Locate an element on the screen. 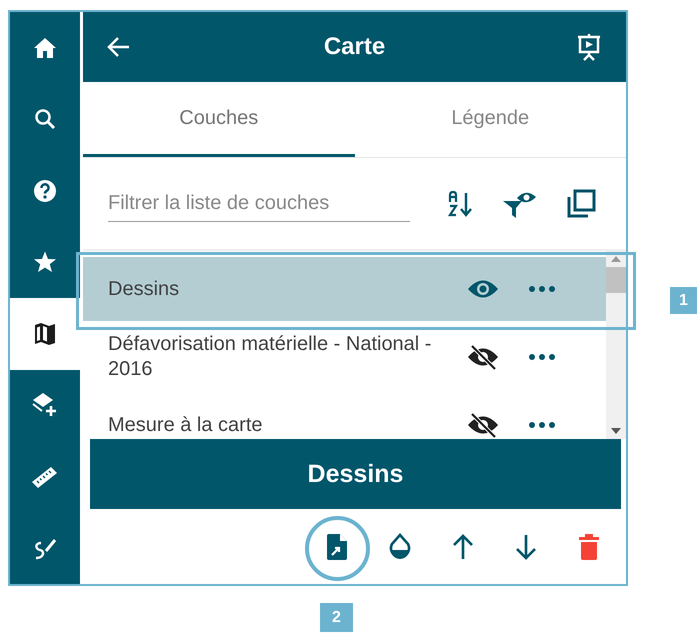 This screenshot has height=633, width=699. file-export-icon is located at coordinates (337, 546).